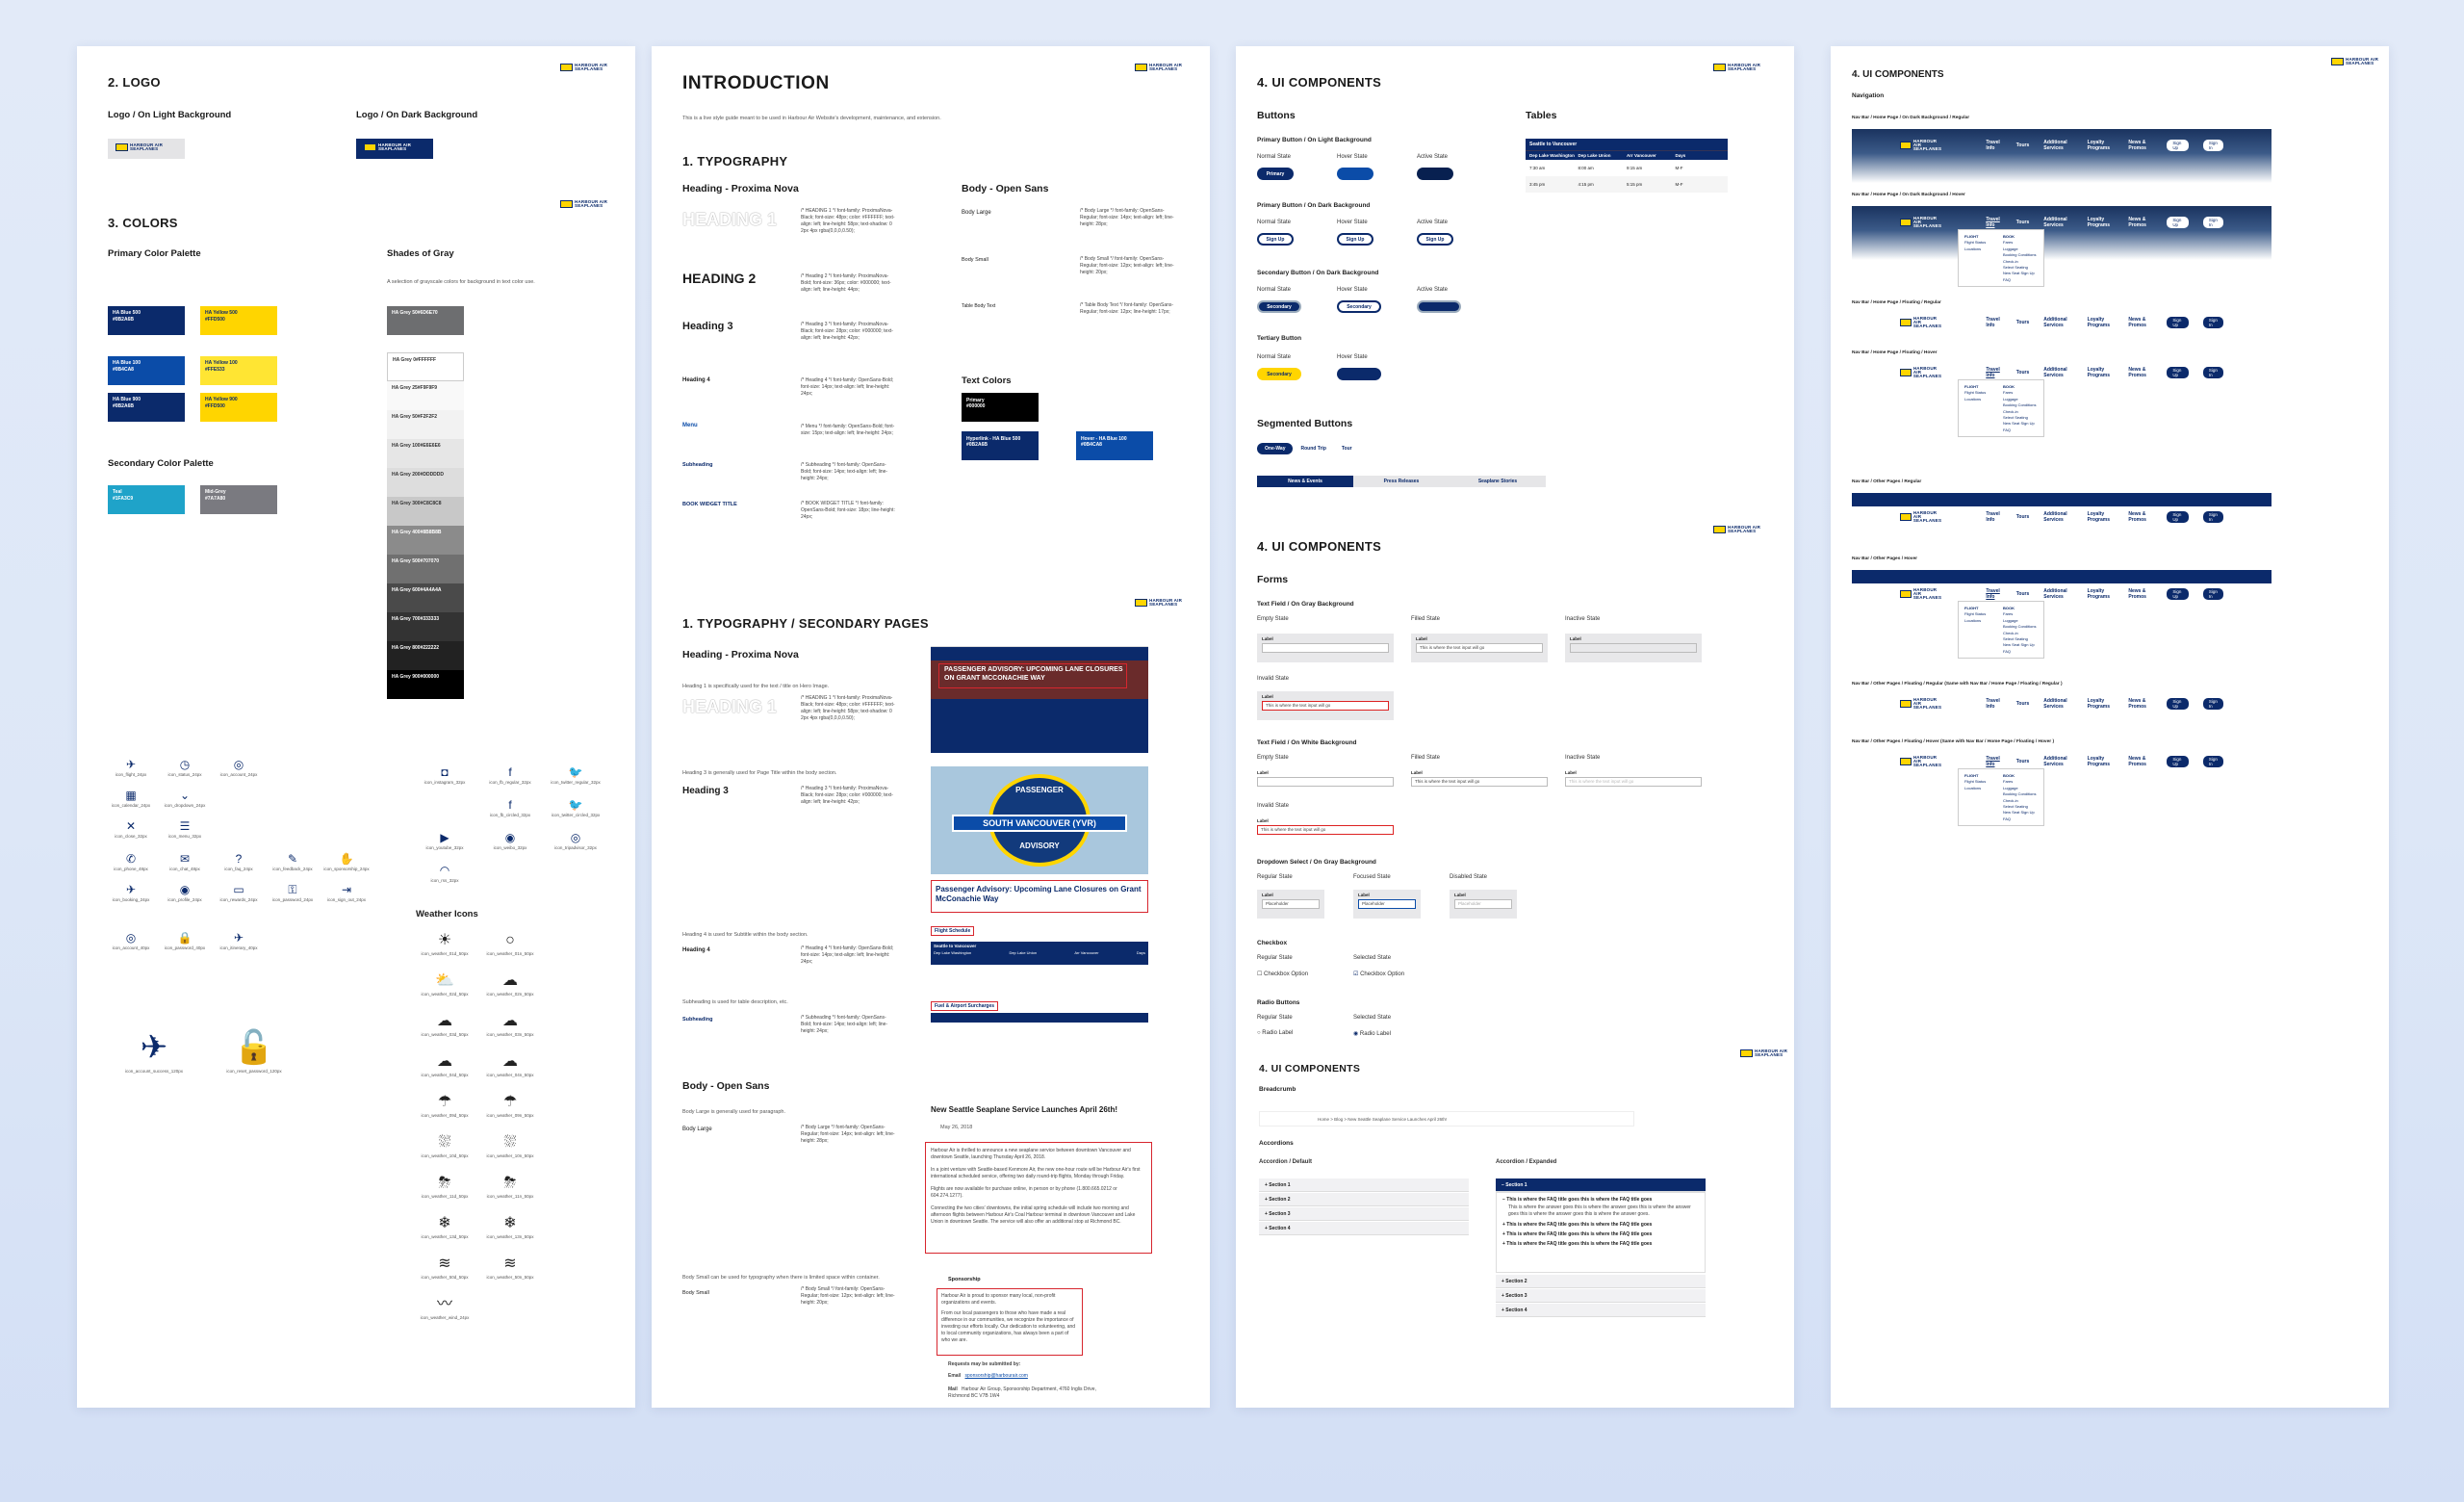  I want to click on accordion-section: − Section 1, so click(1601, 1185).